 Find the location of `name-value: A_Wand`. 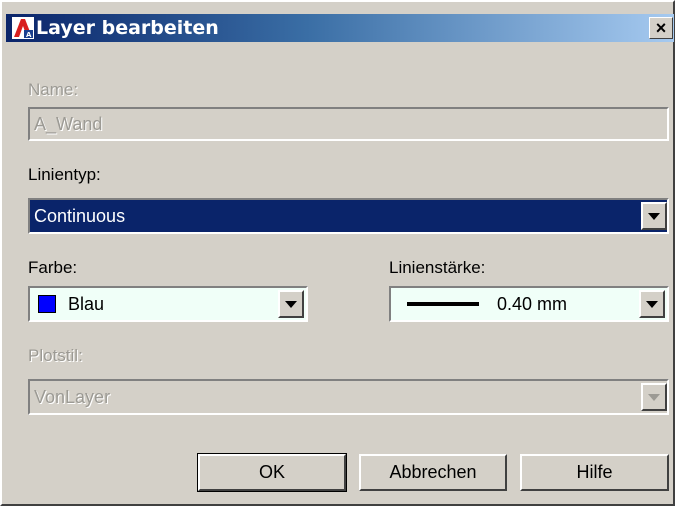

name-value: A_Wand is located at coordinates (68, 124).